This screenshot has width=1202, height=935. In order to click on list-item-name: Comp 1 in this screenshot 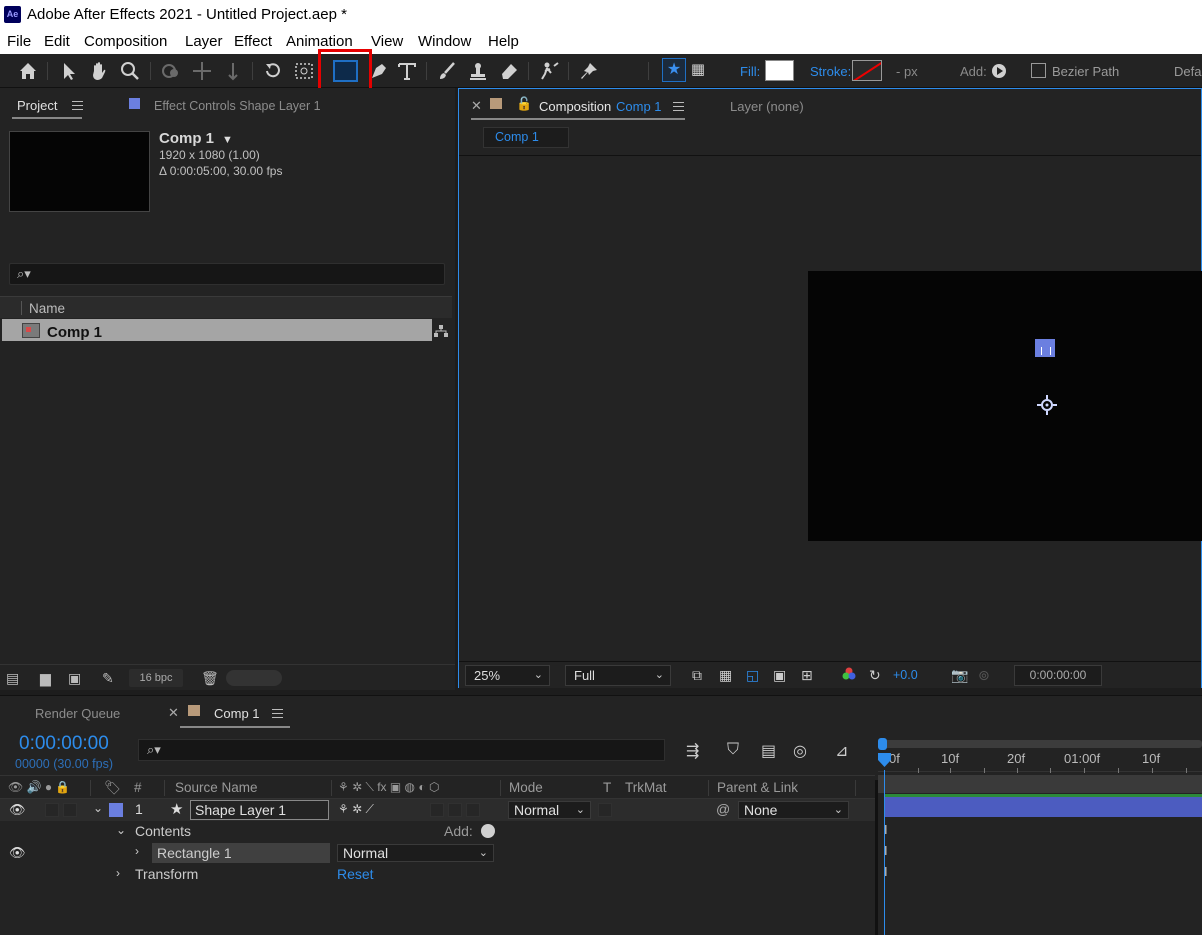, I will do `click(74, 332)`.